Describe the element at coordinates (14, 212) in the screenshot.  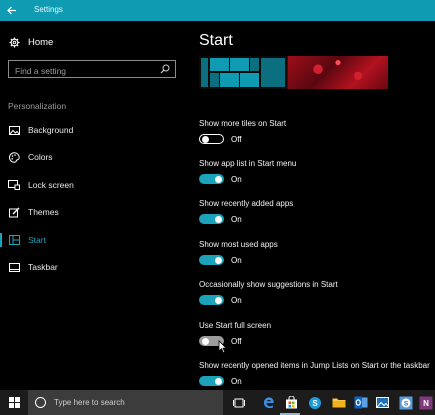
I see `brush-icon` at that location.